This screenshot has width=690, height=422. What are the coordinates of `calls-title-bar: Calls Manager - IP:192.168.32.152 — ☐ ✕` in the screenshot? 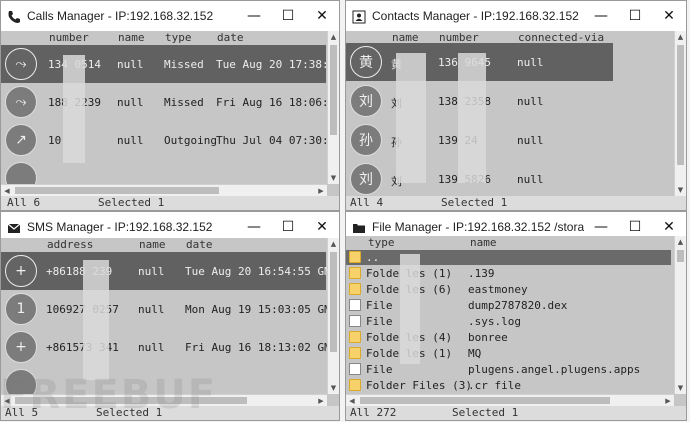 It's located at (170, 16).